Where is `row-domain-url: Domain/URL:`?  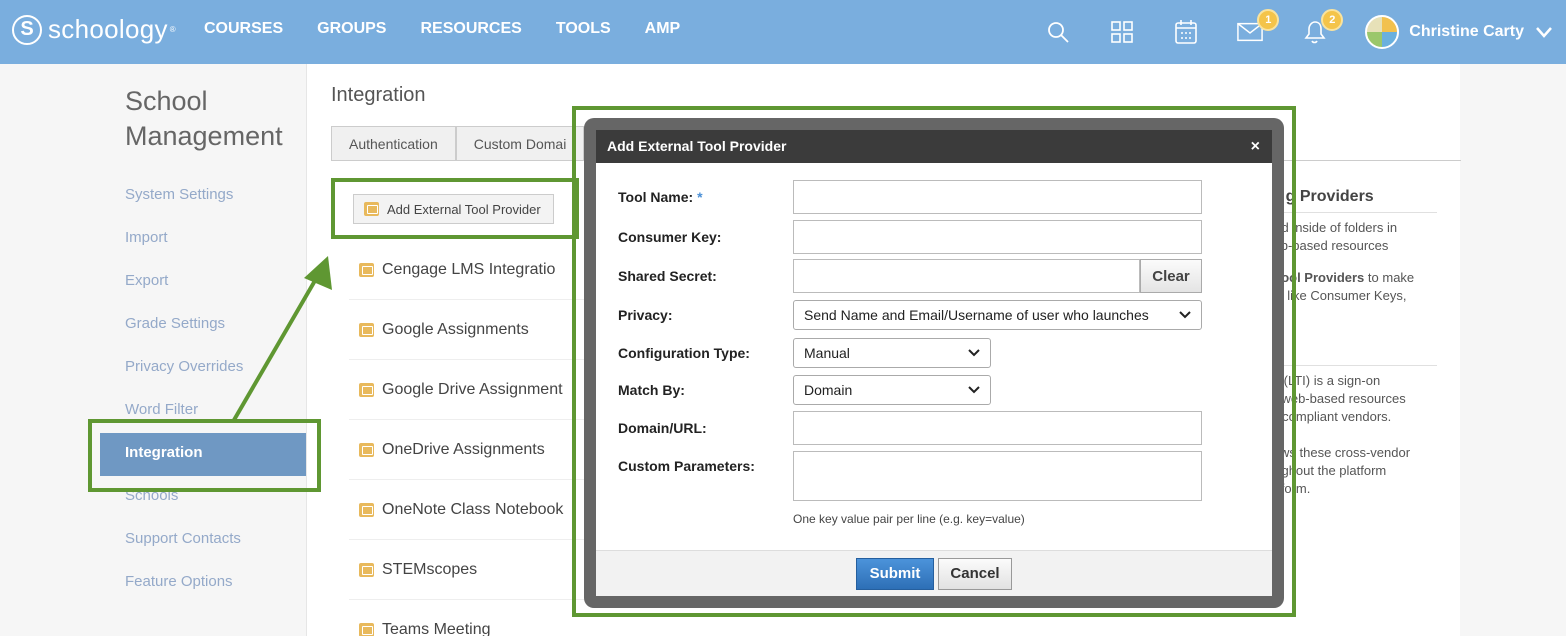 row-domain-url: Domain/URL: is located at coordinates (910, 428).